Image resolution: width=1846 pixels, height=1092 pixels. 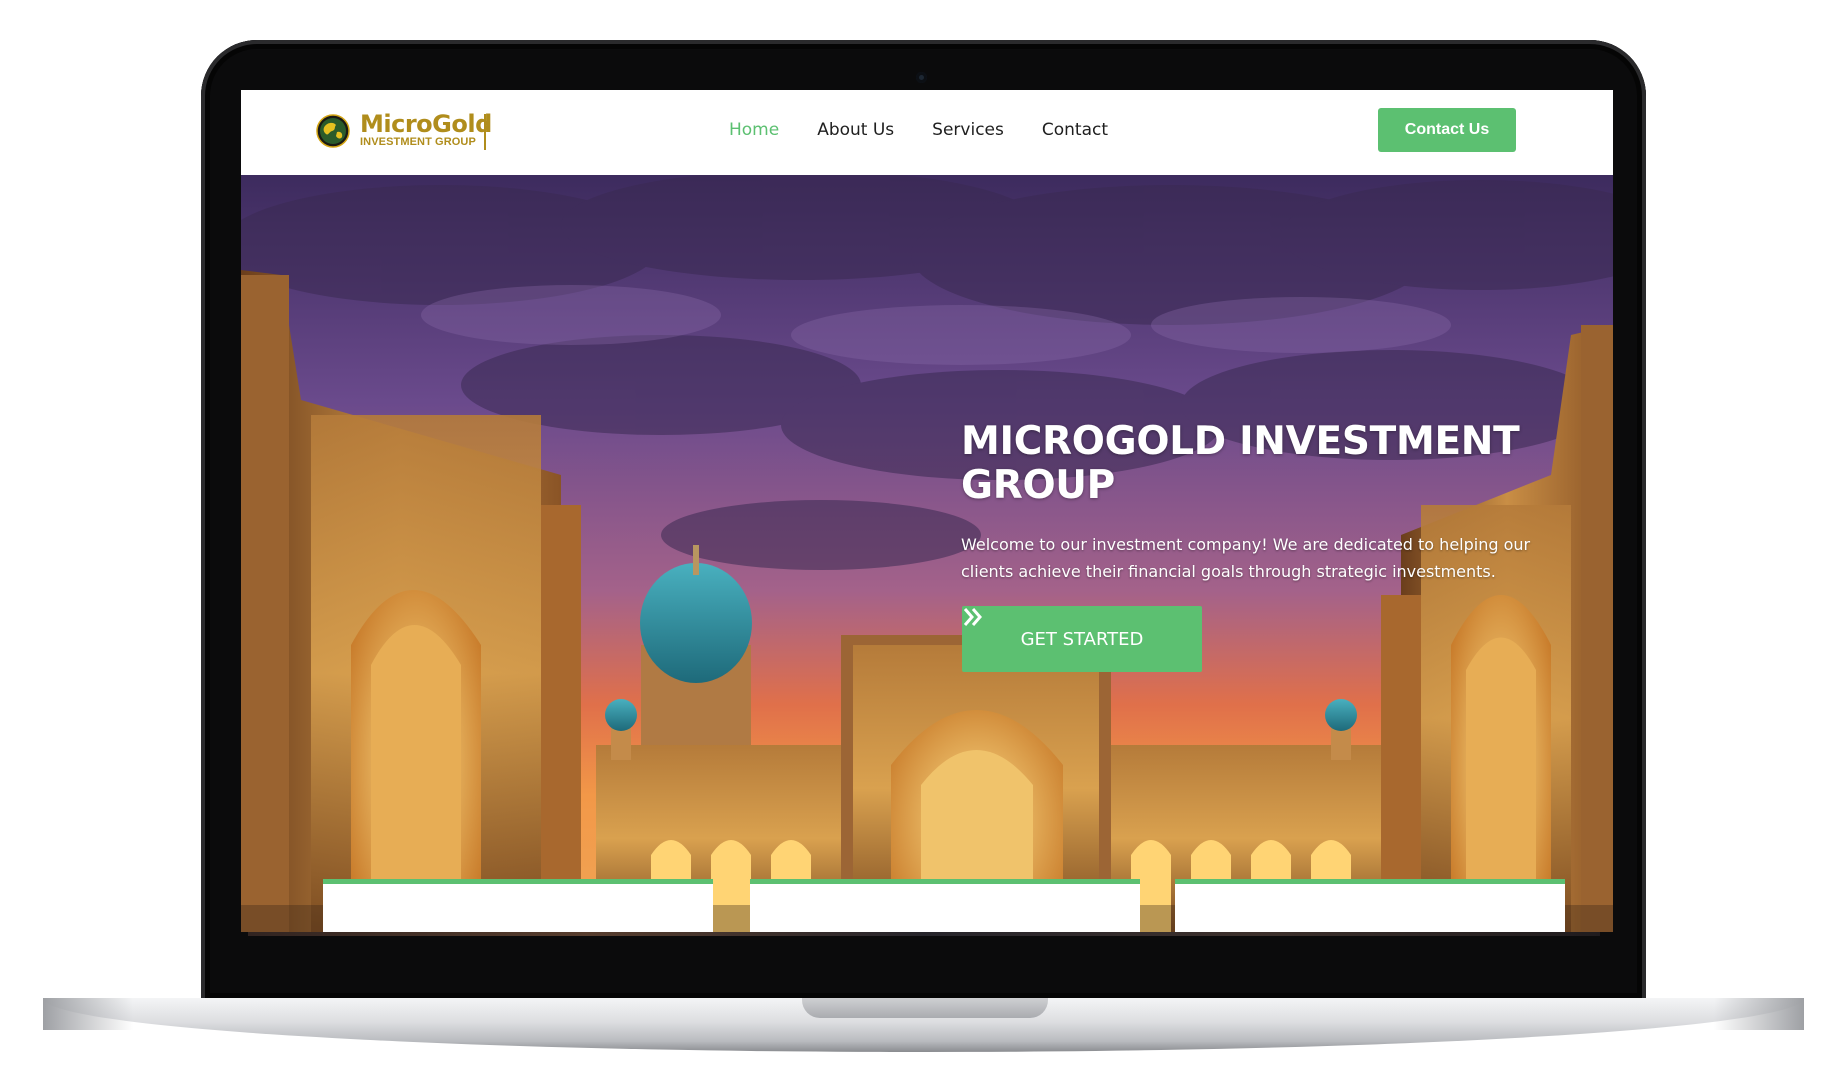 I want to click on brand-logo: MicroGold INVESTMENT GROUP, so click(x=426, y=130).